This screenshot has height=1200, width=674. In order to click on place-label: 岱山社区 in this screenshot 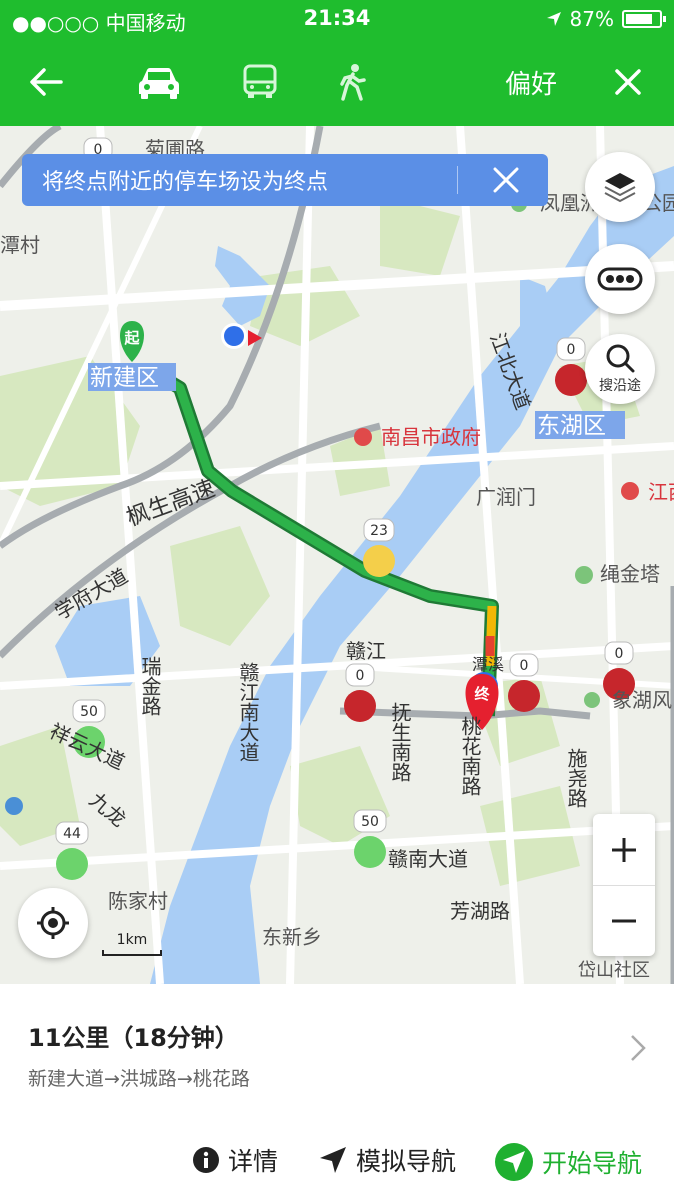, I will do `click(614, 970)`.